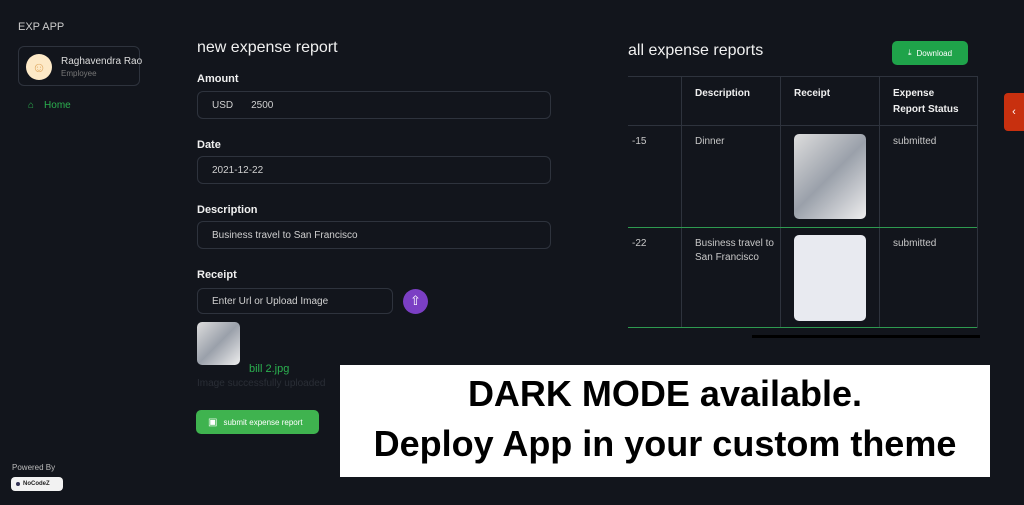 The image size is (1024, 505). Describe the element at coordinates (295, 301) in the screenshot. I see `receipt-url-input: Enter Url or Upload Image` at that location.